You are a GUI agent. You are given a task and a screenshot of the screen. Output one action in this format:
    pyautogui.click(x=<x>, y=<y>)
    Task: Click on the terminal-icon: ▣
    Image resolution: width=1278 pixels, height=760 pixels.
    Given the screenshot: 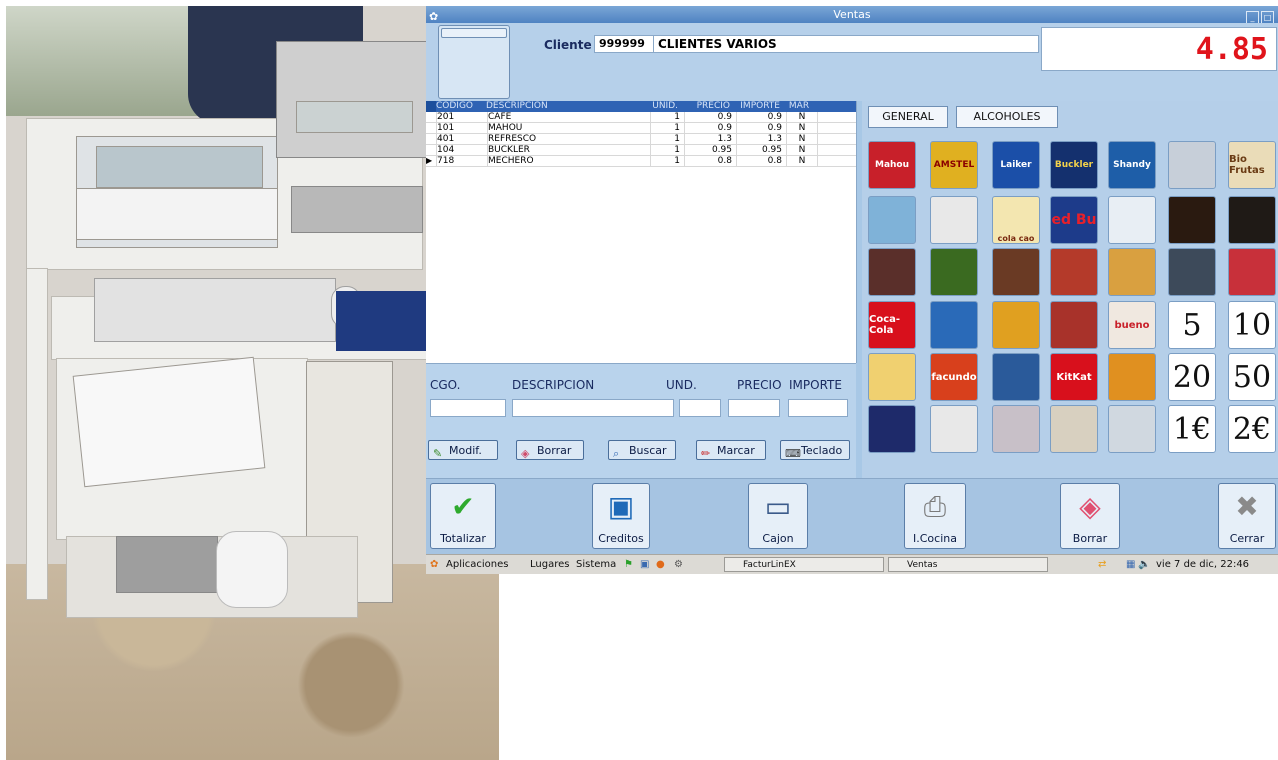 What is the action you would take?
    pyautogui.click(x=644, y=564)
    